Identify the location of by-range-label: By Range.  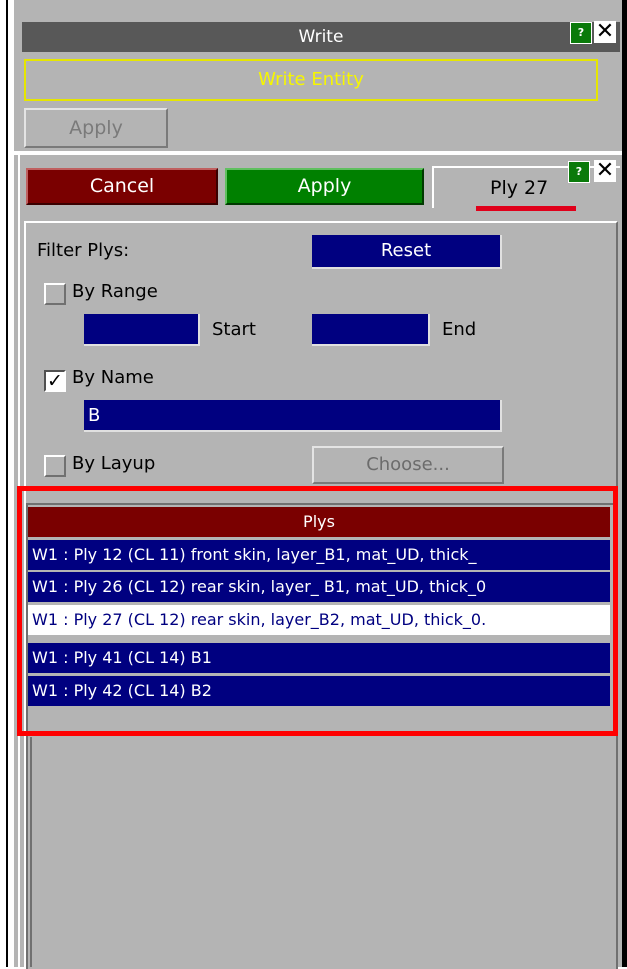
(115, 291).